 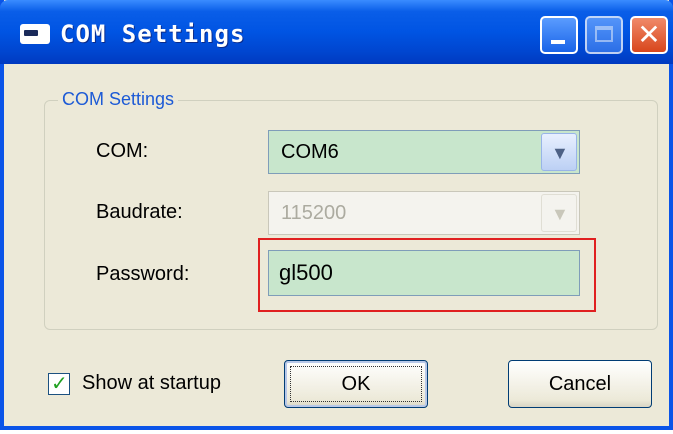 What do you see at coordinates (424, 213) in the screenshot?
I see `baudrate-select: 115200 ▼` at bounding box center [424, 213].